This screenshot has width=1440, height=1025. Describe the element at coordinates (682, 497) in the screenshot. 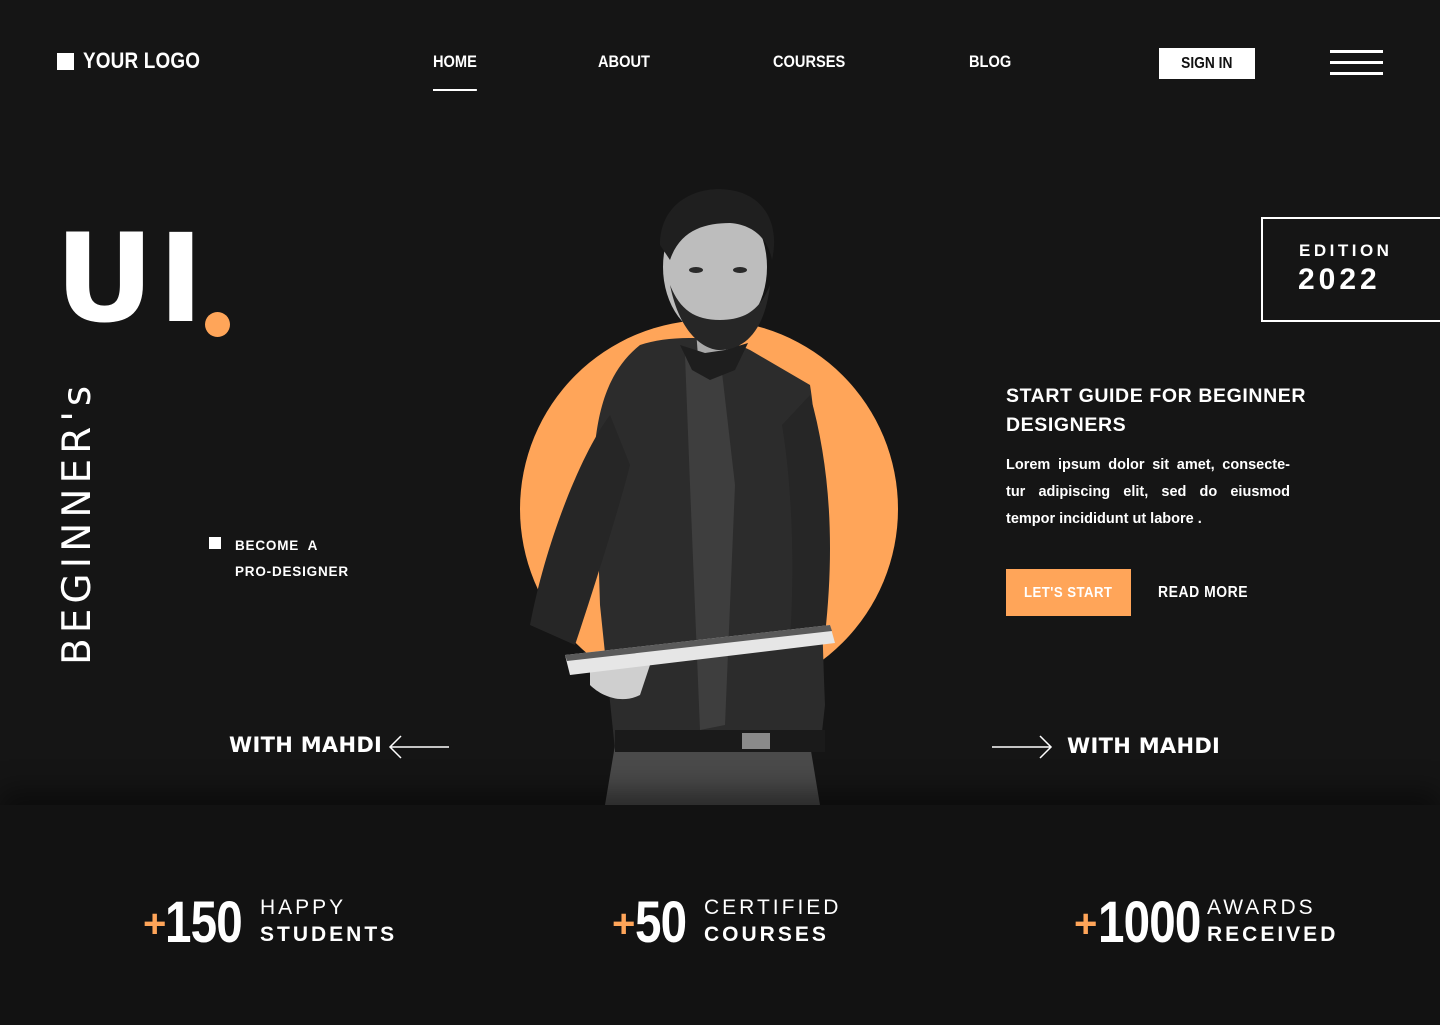

I see `instructor-photo` at that location.